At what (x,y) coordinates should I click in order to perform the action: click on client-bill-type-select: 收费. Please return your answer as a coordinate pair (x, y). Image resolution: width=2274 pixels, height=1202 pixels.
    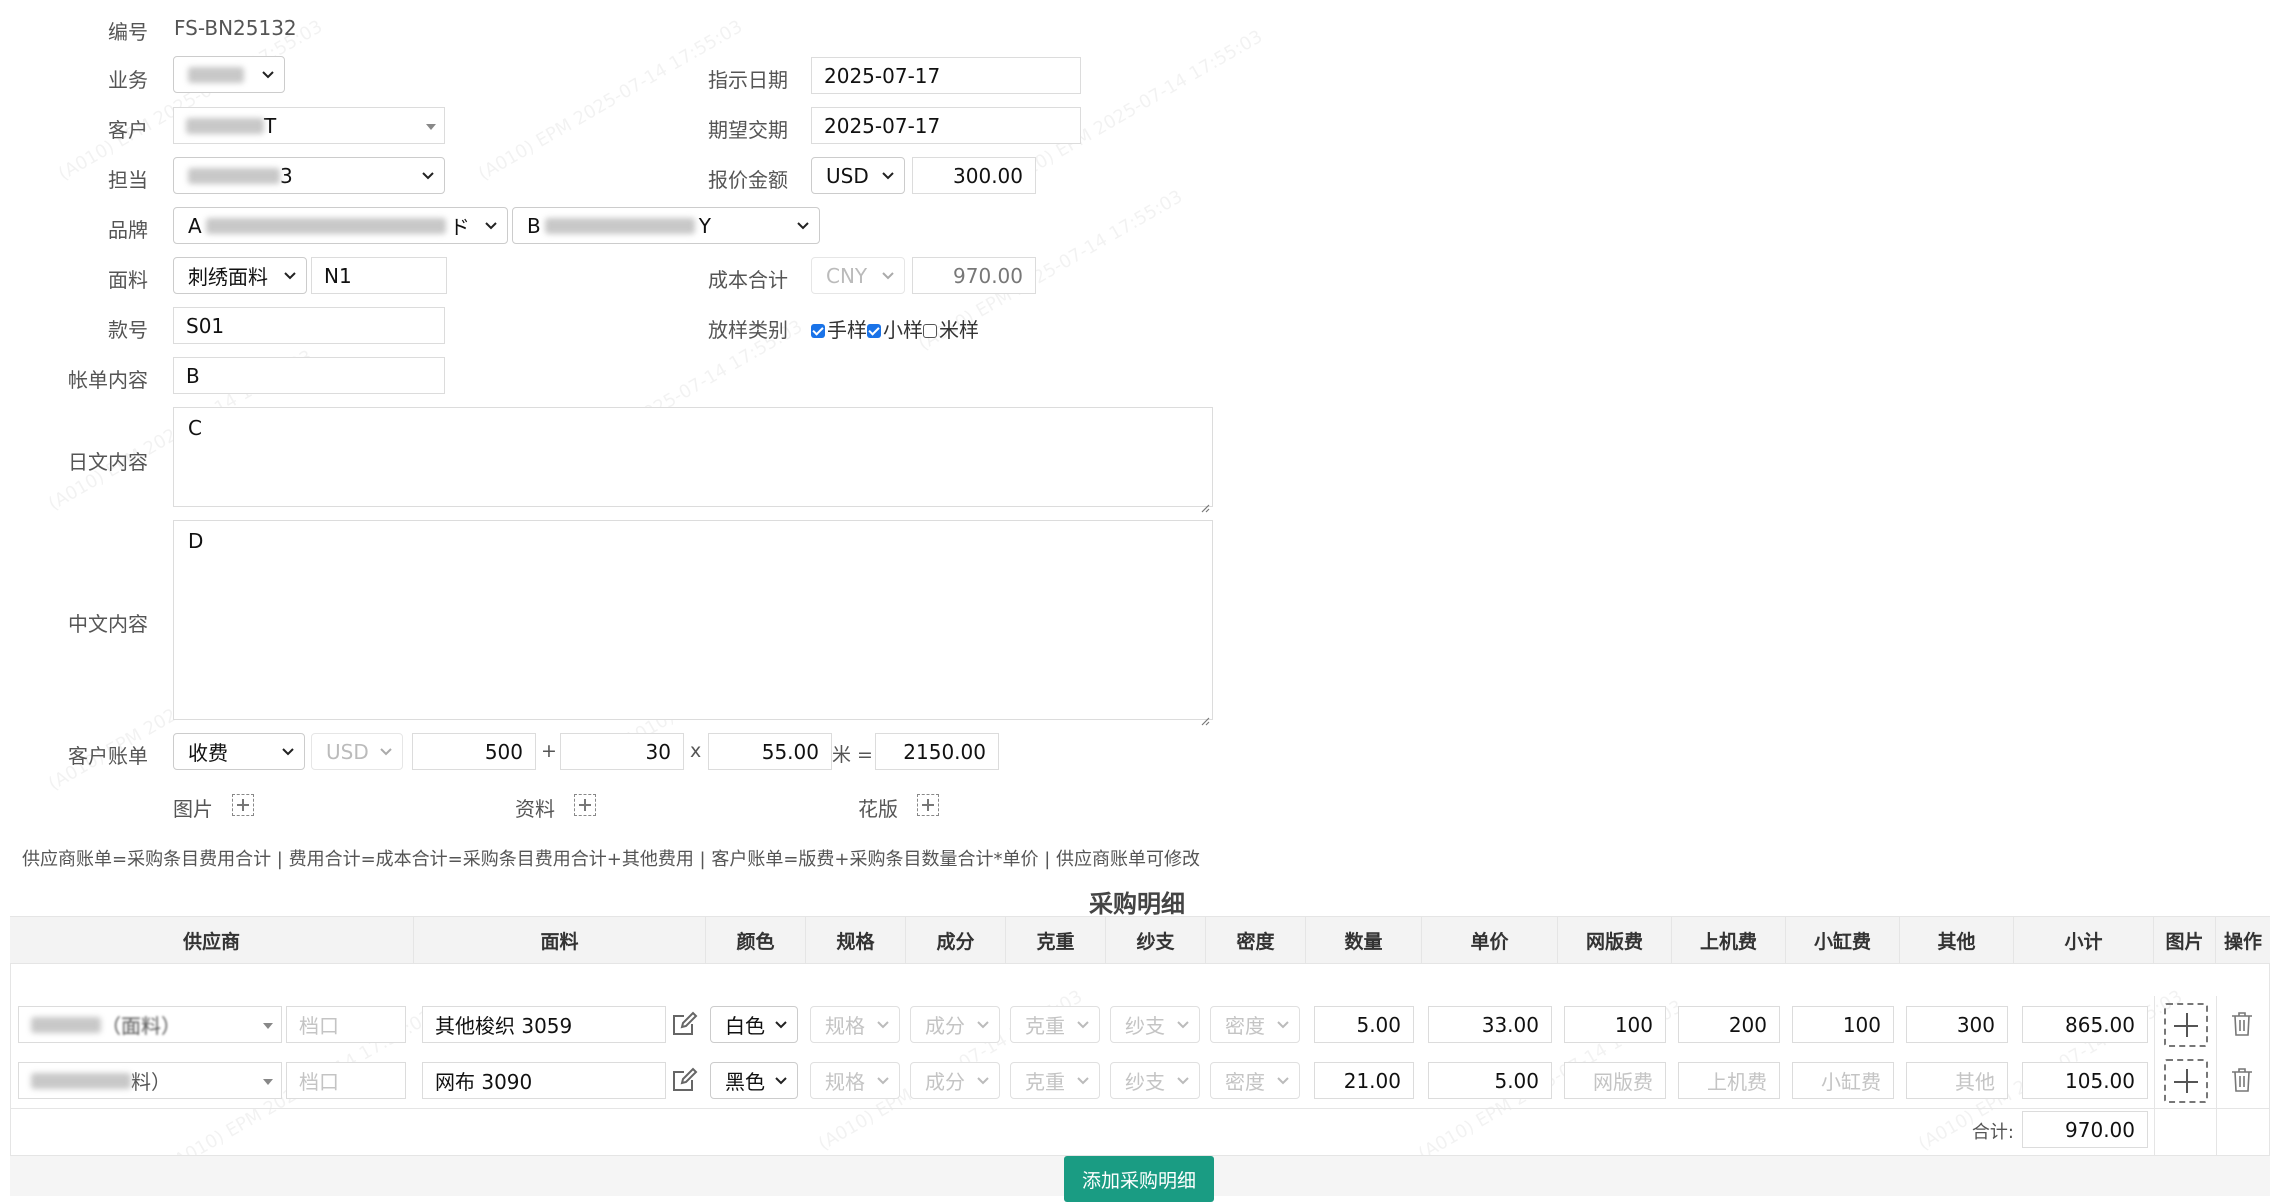
    Looking at the image, I should click on (239, 751).